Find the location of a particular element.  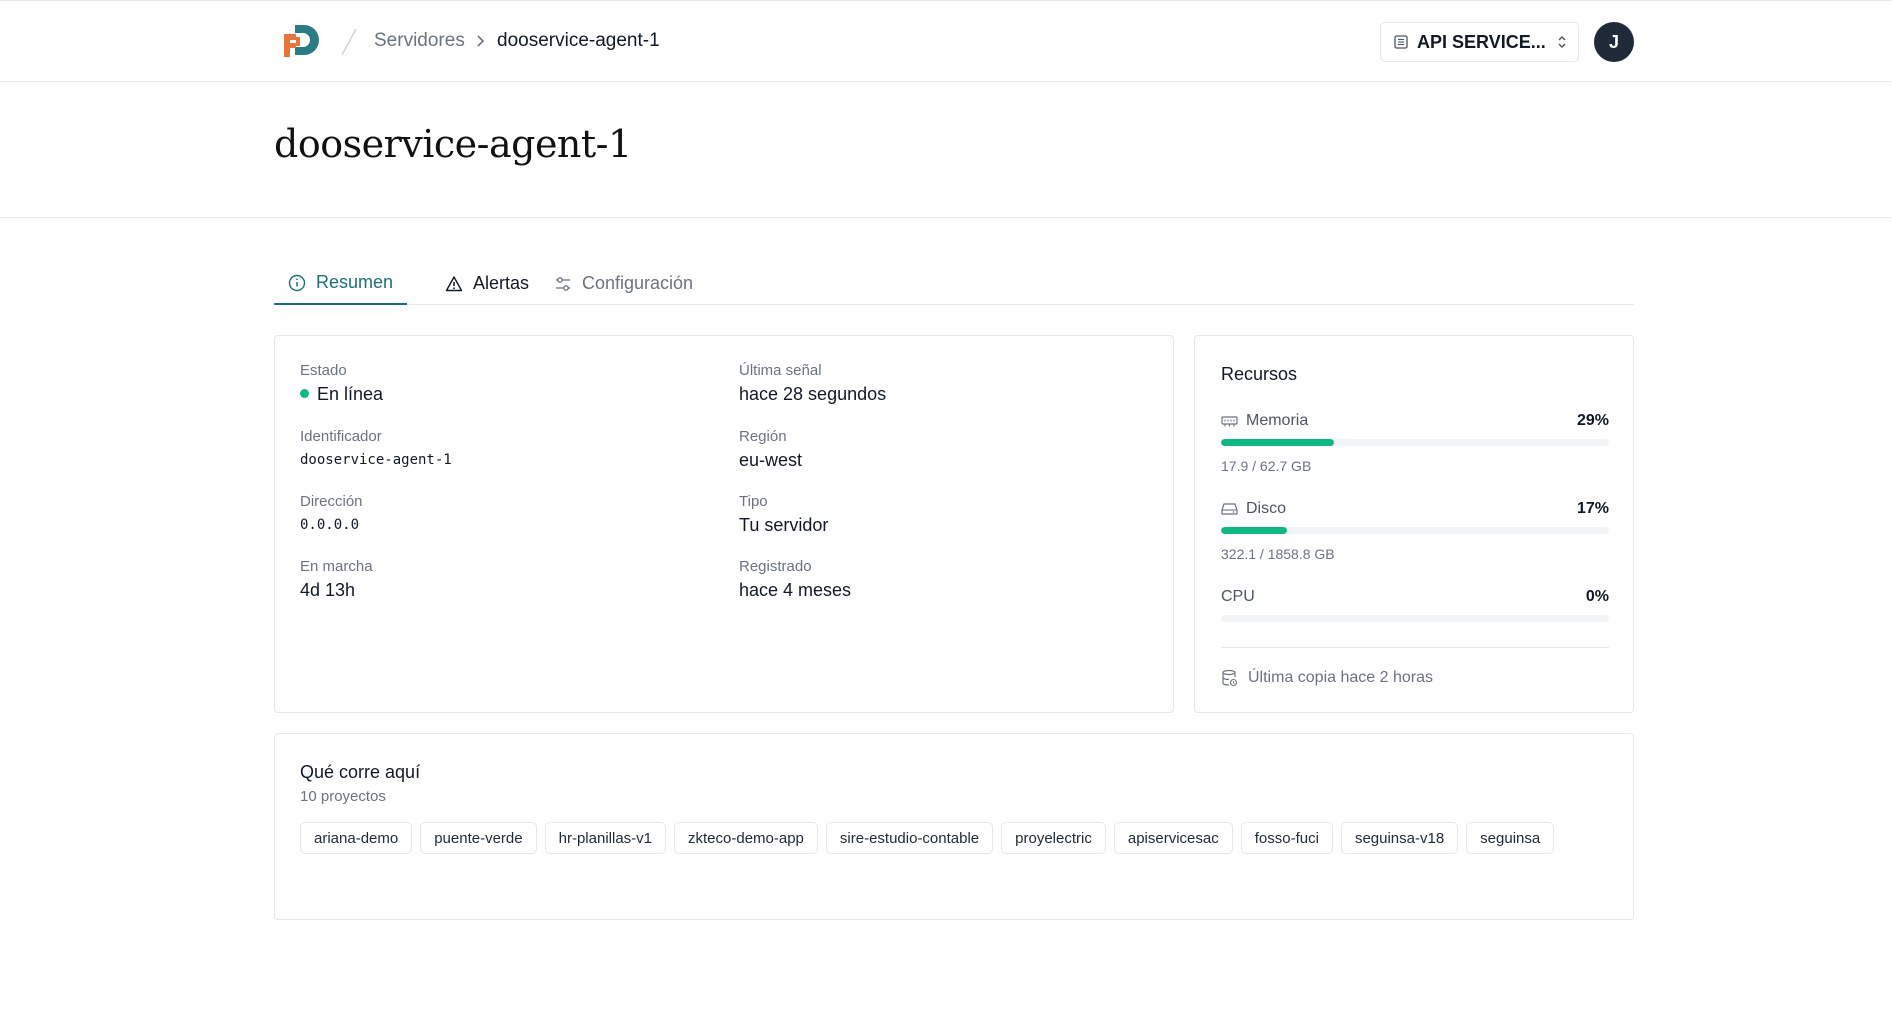

projects-count: 10 proyectos is located at coordinates (343, 796).